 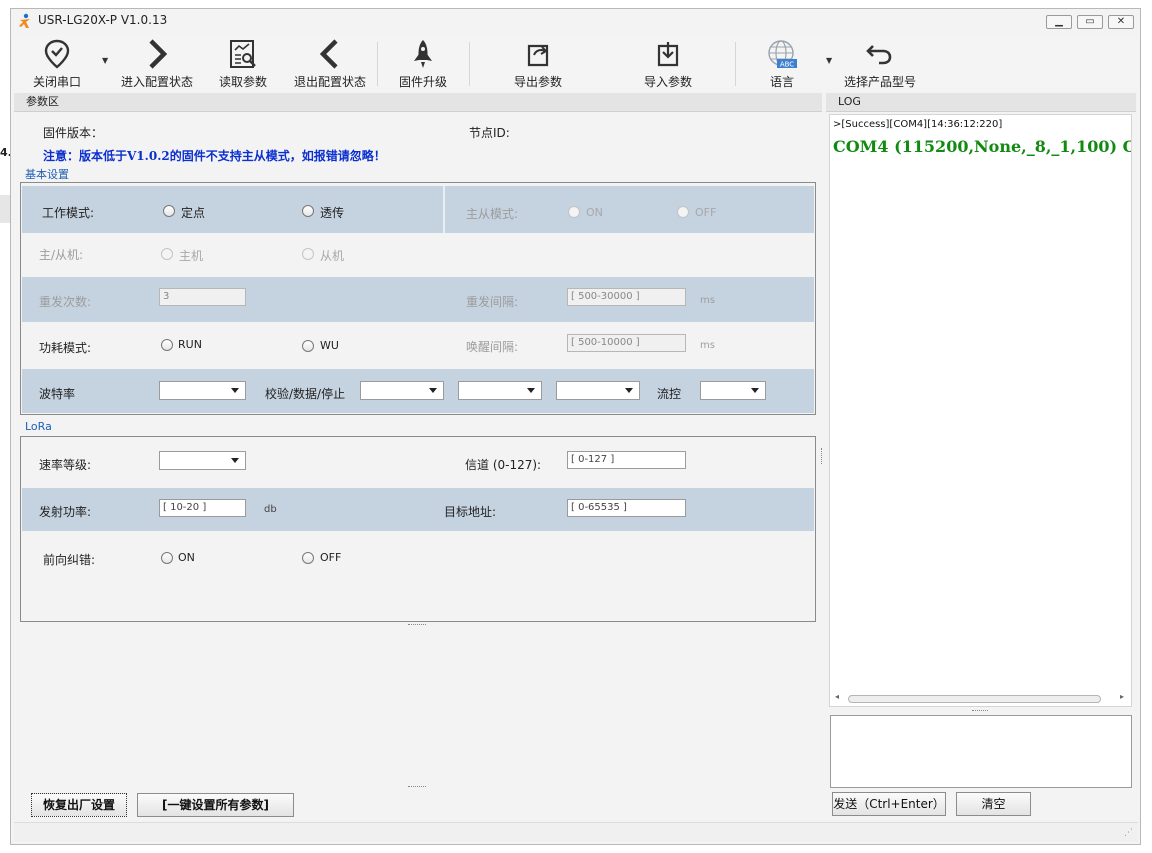 I want to click on select-model-label: 选择产品型号, so click(x=879, y=82).